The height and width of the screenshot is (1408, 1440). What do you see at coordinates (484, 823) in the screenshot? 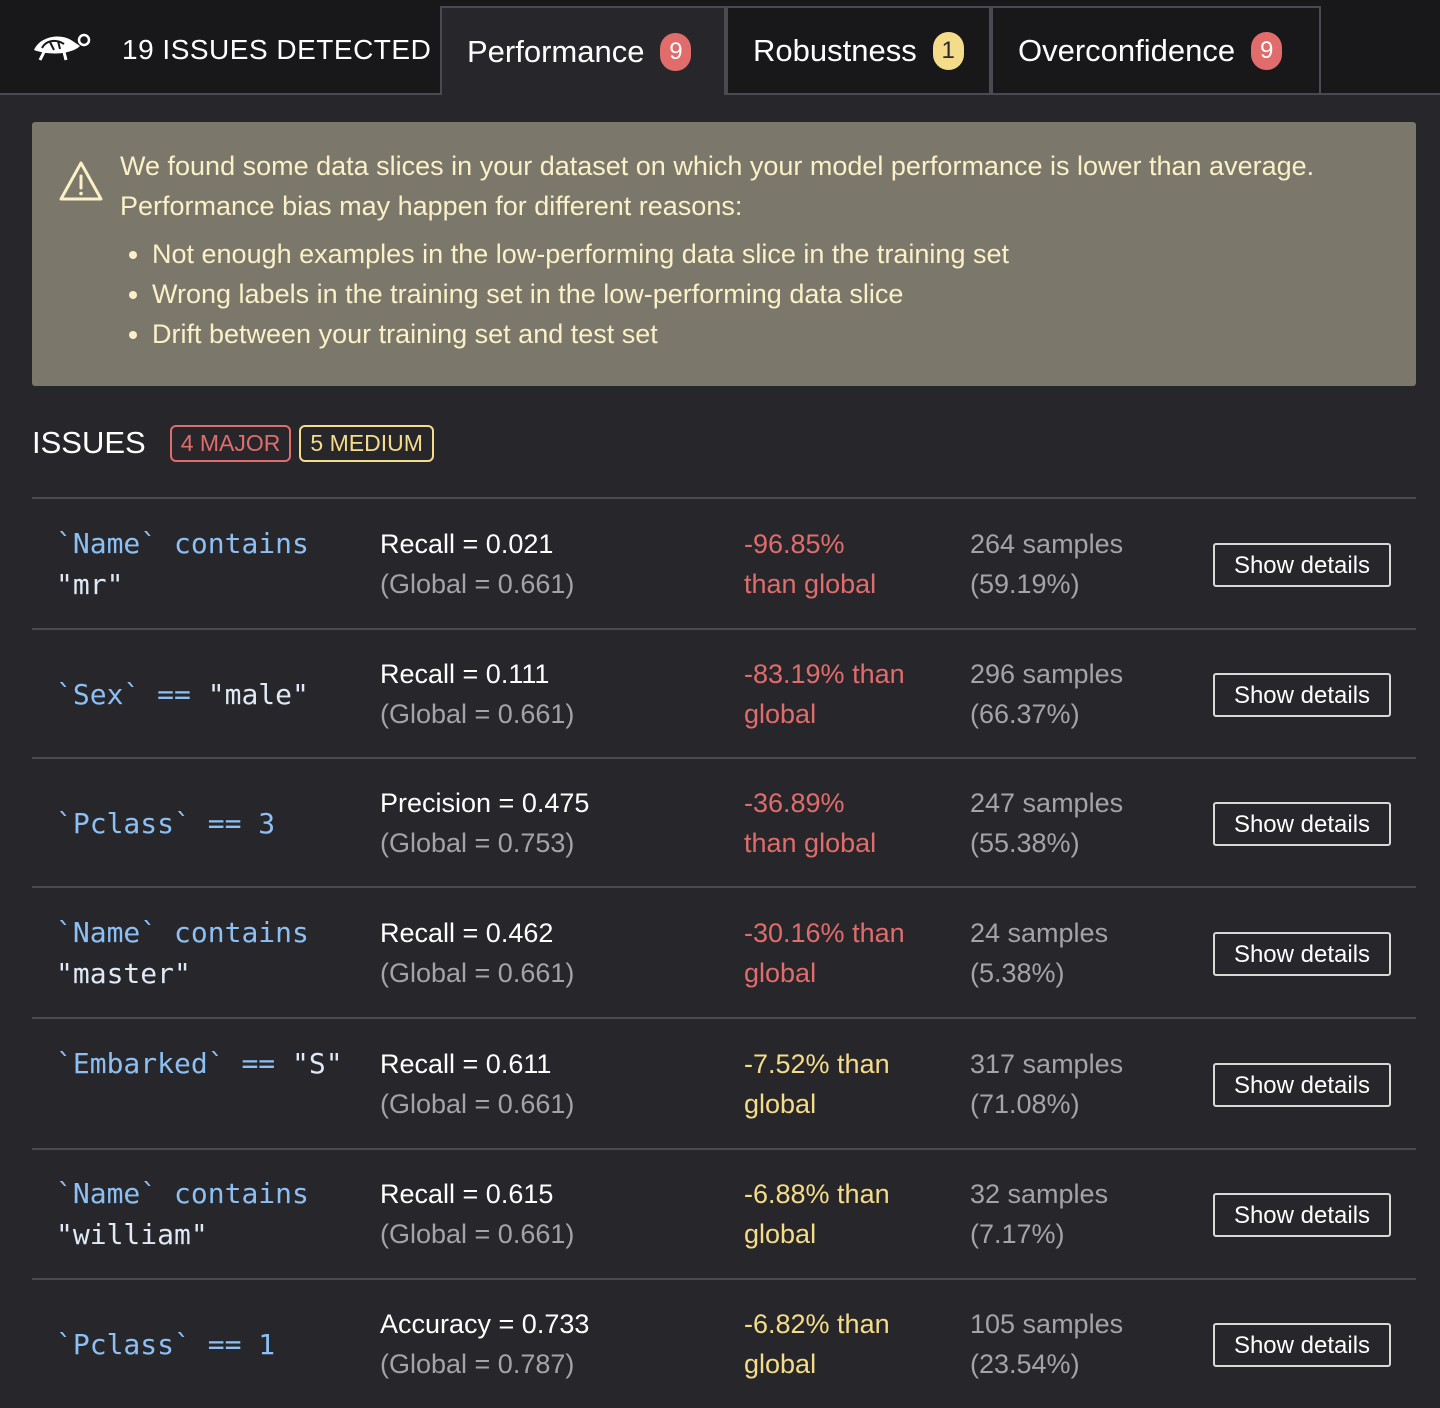
I see `metric-cell: Precision = 0.475 (Global = 0.753)` at bounding box center [484, 823].